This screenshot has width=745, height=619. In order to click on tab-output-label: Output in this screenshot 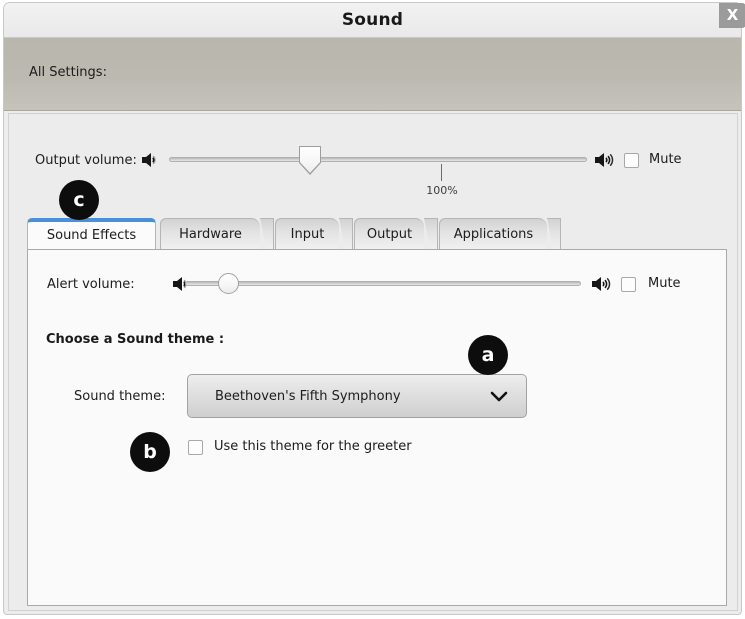, I will do `click(389, 234)`.